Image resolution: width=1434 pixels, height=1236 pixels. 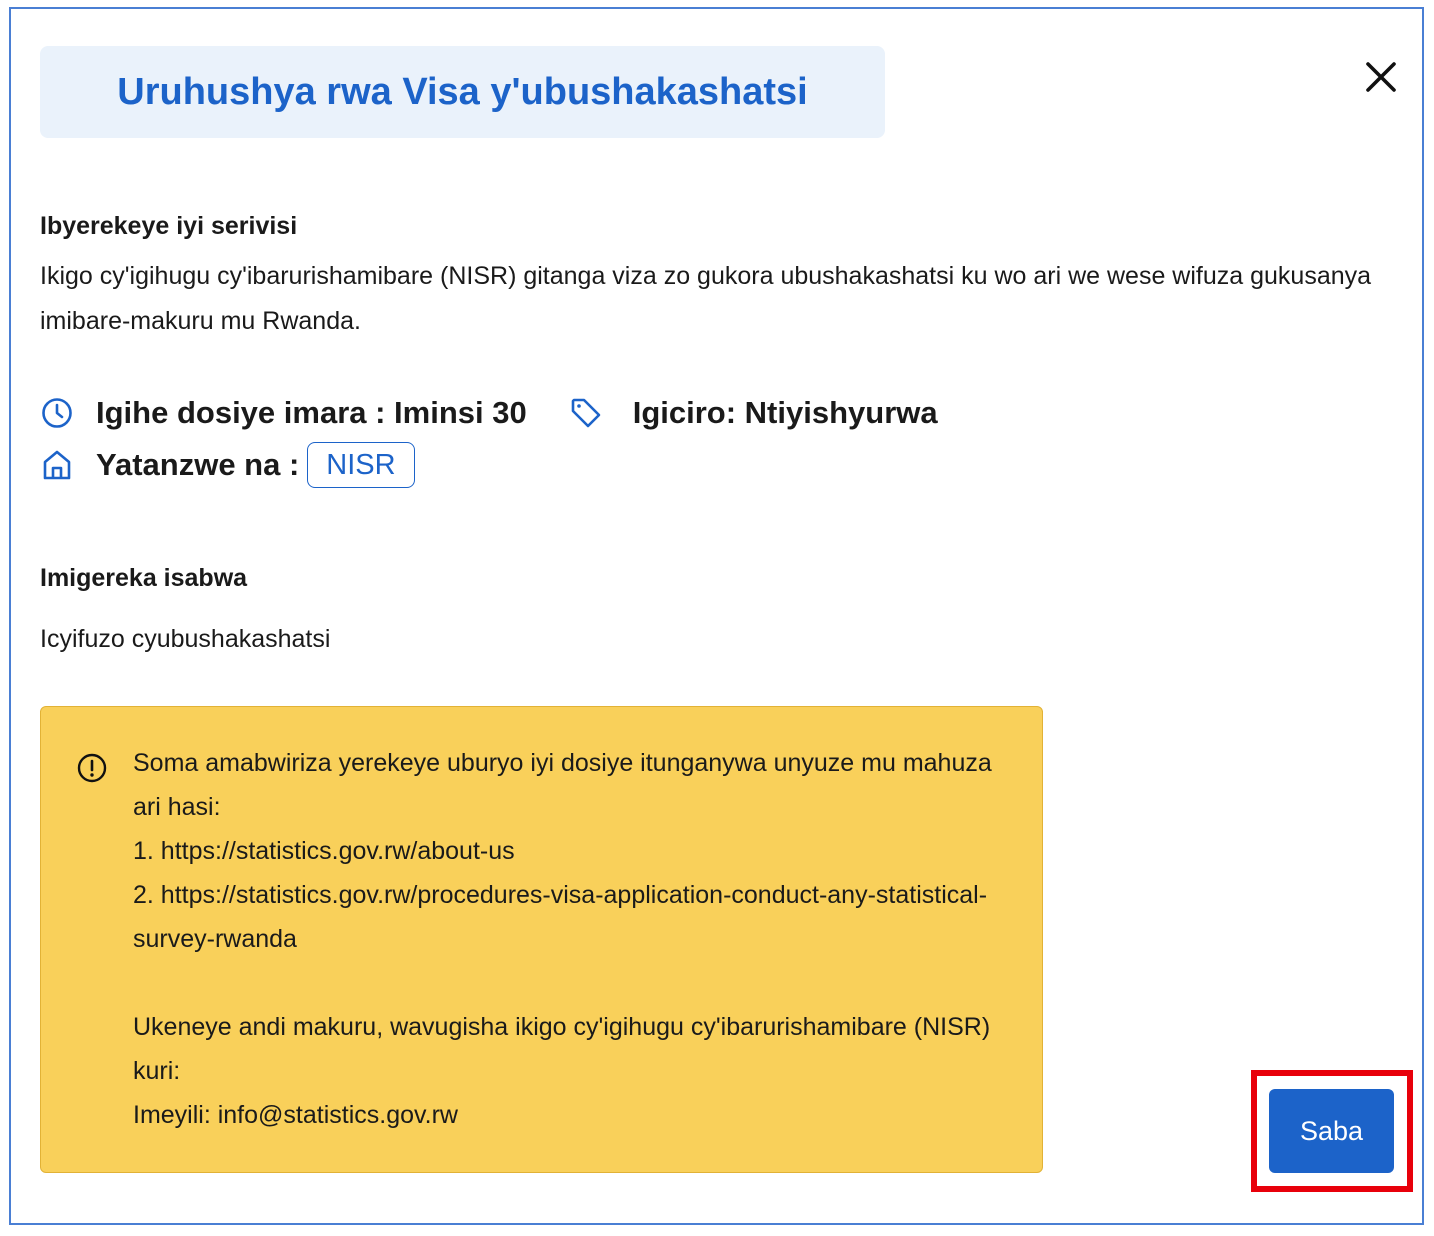 What do you see at coordinates (586, 413) in the screenshot?
I see `tag-icon` at bounding box center [586, 413].